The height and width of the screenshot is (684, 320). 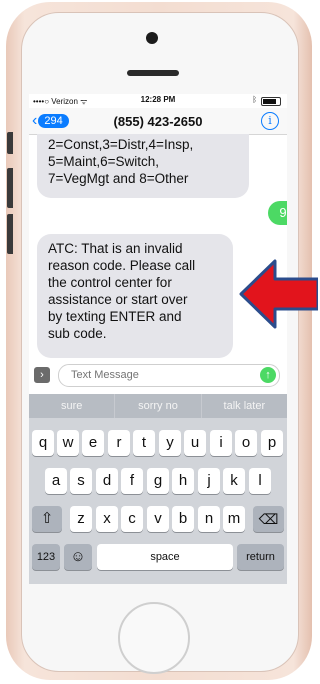 I want to click on key-row-3: ⇧ z x c v b n m ⌫, so click(x=158, y=521).